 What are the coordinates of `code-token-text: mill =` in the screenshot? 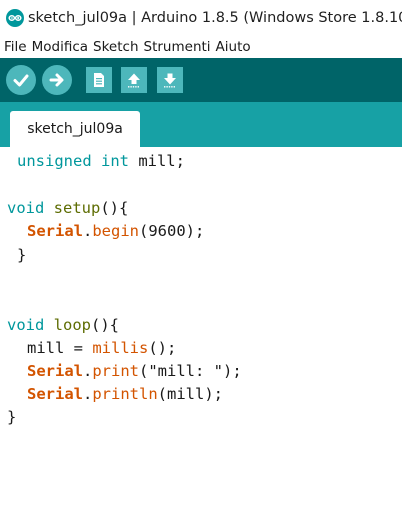 It's located at (60, 348).